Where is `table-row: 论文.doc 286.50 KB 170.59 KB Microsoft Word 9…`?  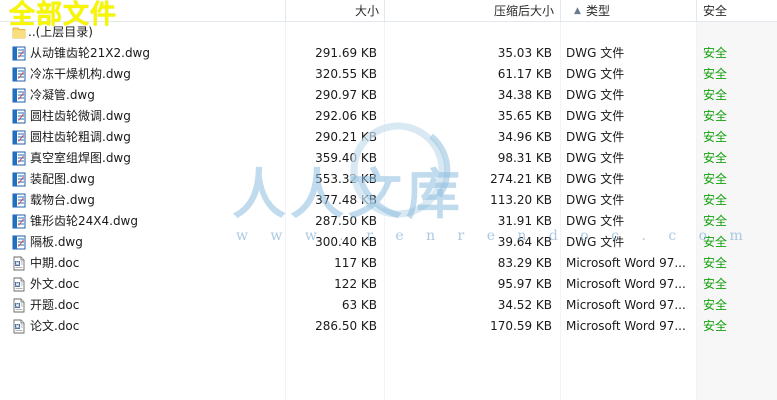 table-row: 论文.doc 286.50 KB 170.59 KB Microsoft Word 9… is located at coordinates (388, 326).